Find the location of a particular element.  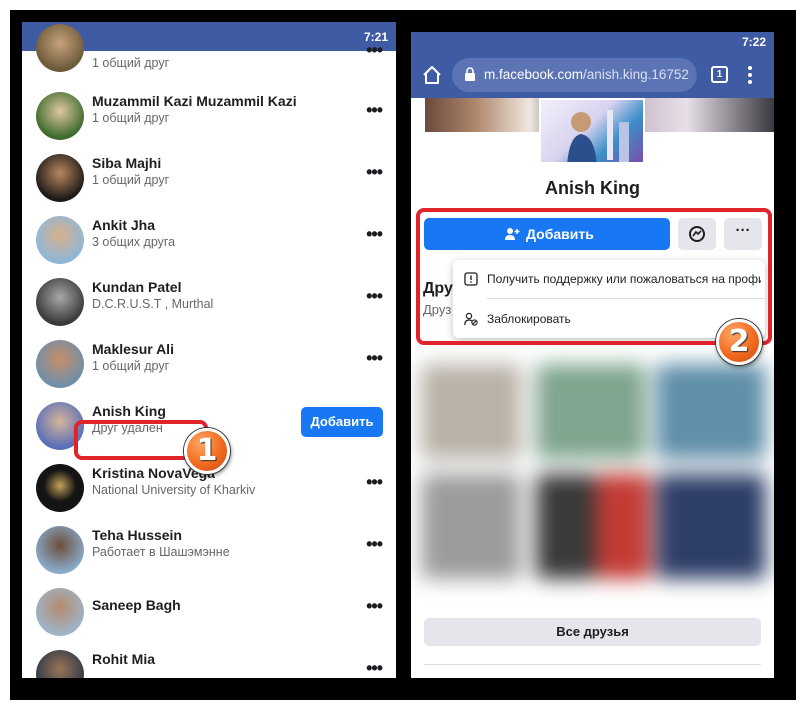

step-number: 2 is located at coordinates (739, 341).